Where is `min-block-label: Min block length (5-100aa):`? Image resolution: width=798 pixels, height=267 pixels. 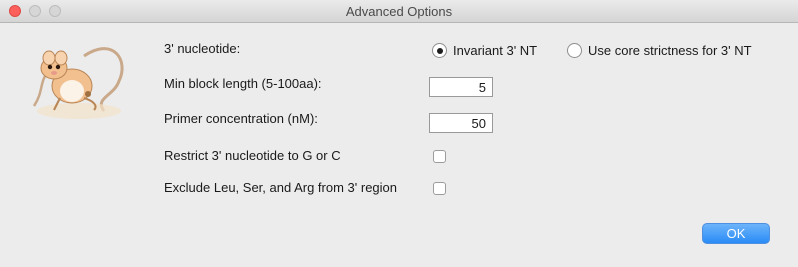
min-block-label: Min block length (5-100aa): is located at coordinates (243, 83).